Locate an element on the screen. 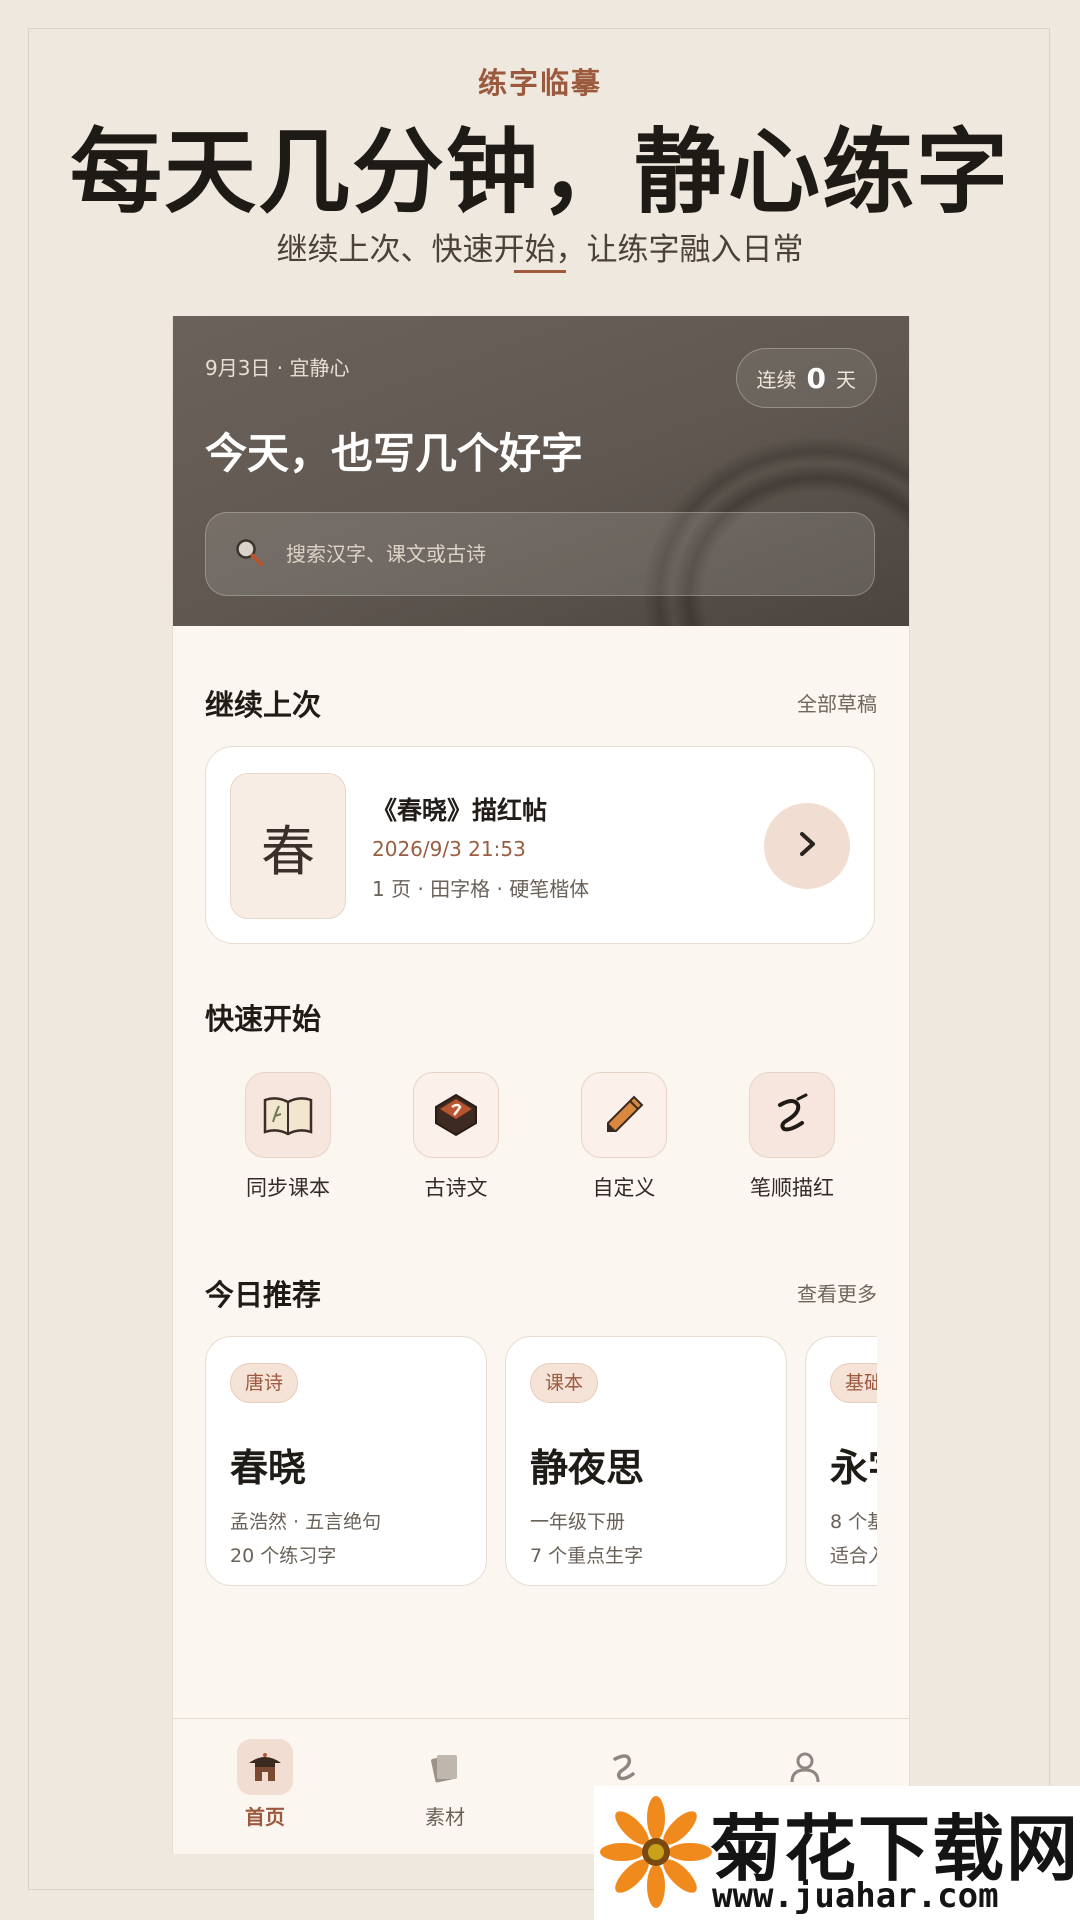 Image resolution: width=1080 pixels, height=1920 pixels. tab-materials: 素材 is located at coordinates (445, 1784).